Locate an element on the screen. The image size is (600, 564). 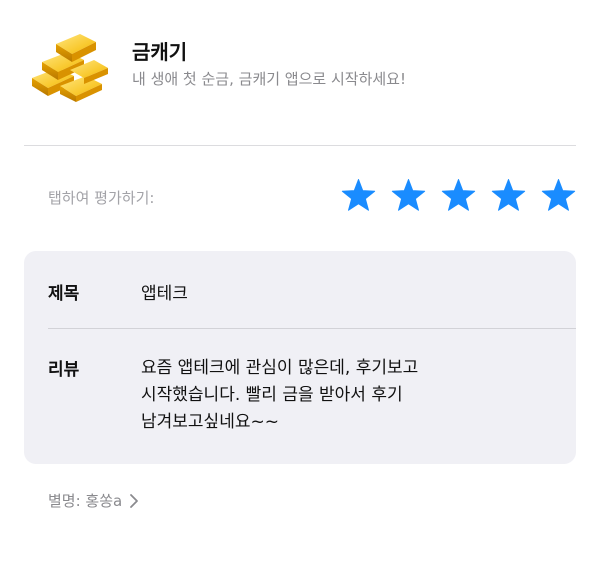
app-name: 금캐기 is located at coordinates (160, 52).